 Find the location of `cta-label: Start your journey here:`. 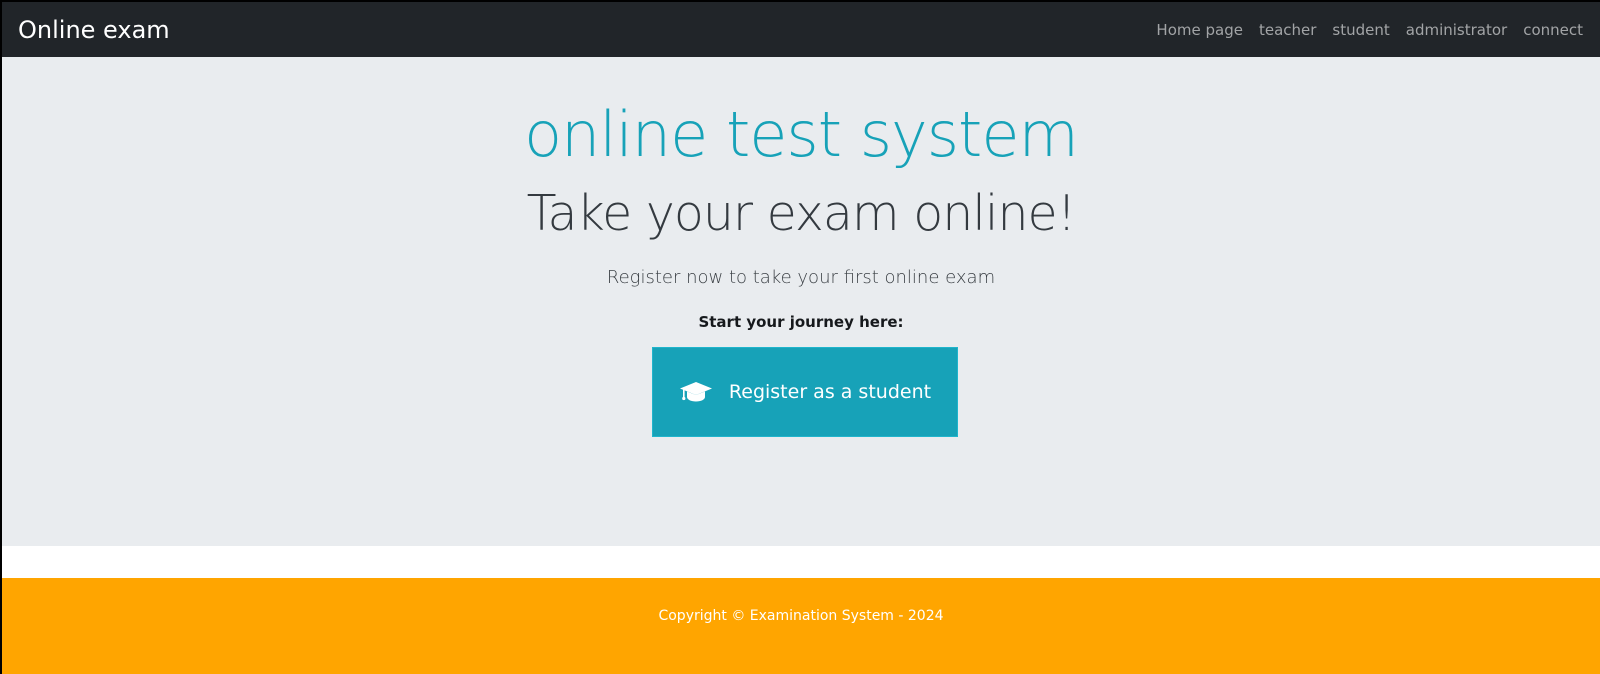

cta-label: Start your journey here: is located at coordinates (801, 322).